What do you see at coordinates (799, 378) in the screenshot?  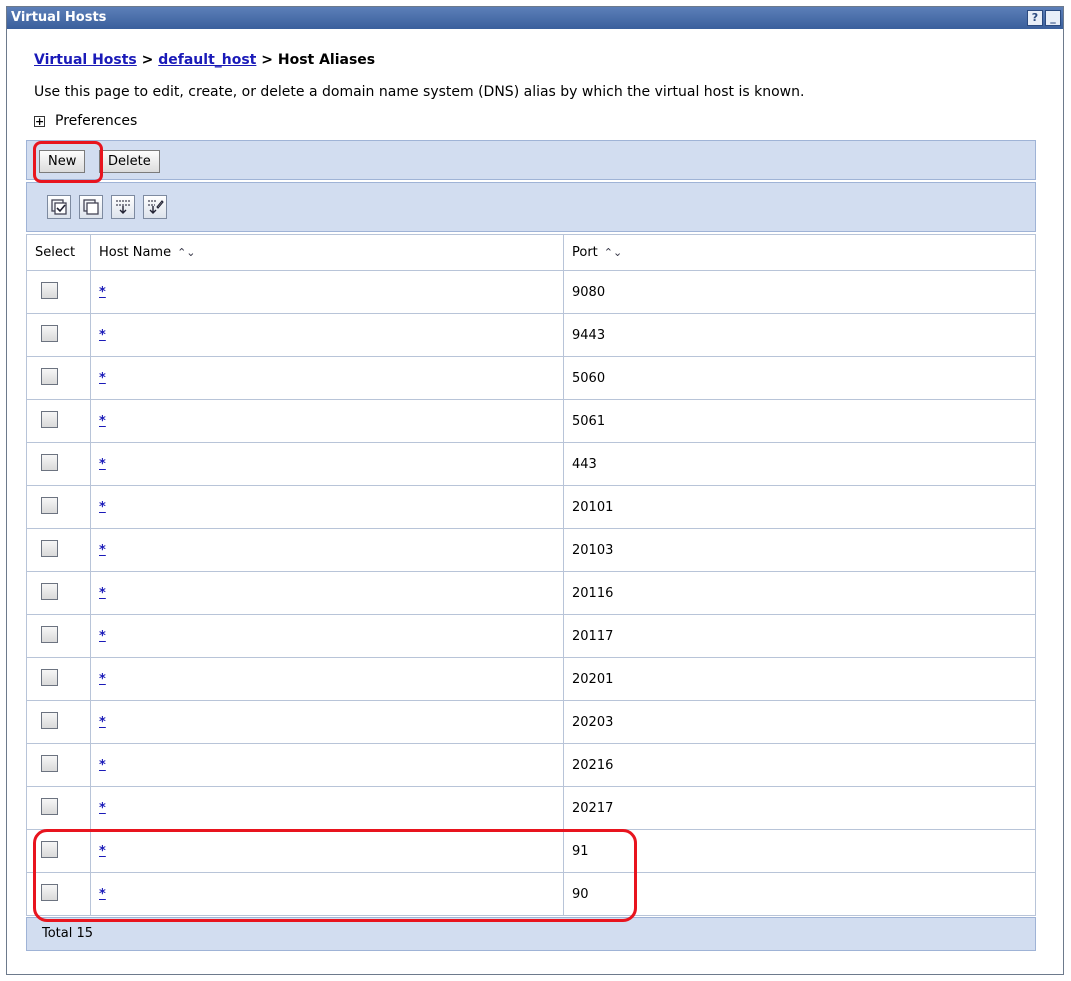 I see `port-cell: 5060` at bounding box center [799, 378].